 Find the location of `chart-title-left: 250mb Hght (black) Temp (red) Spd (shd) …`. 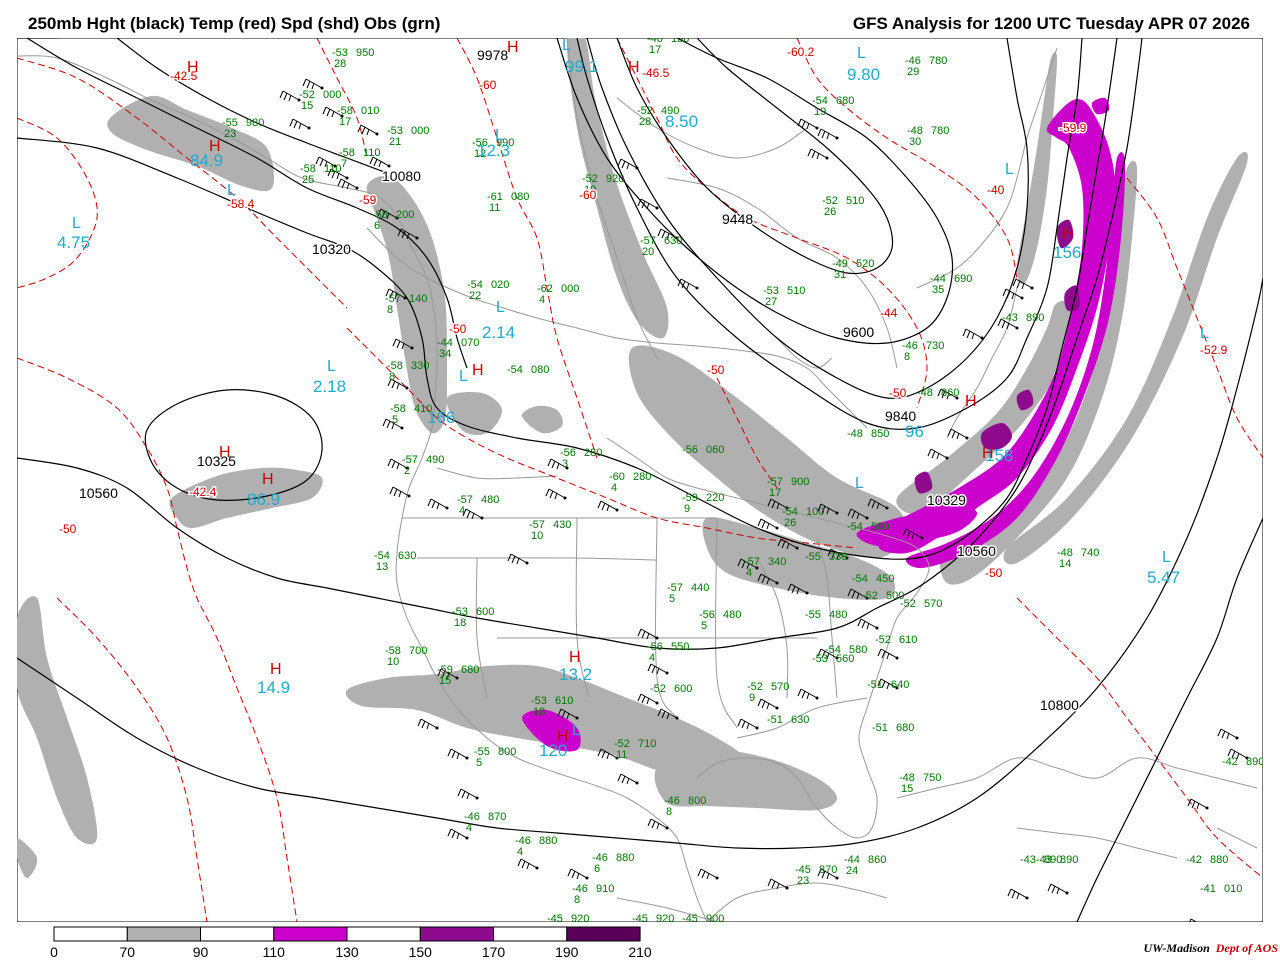

chart-title-left: 250mb Hght (black) Temp (red) Spd (shd) … is located at coordinates (234, 23).